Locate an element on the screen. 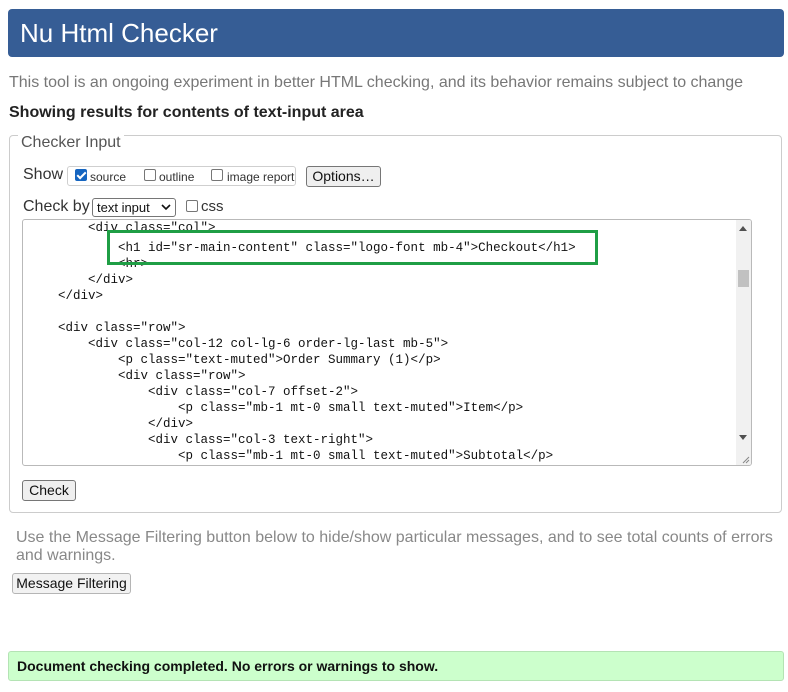  checker-input-legend: Checker Input is located at coordinates (71, 143).